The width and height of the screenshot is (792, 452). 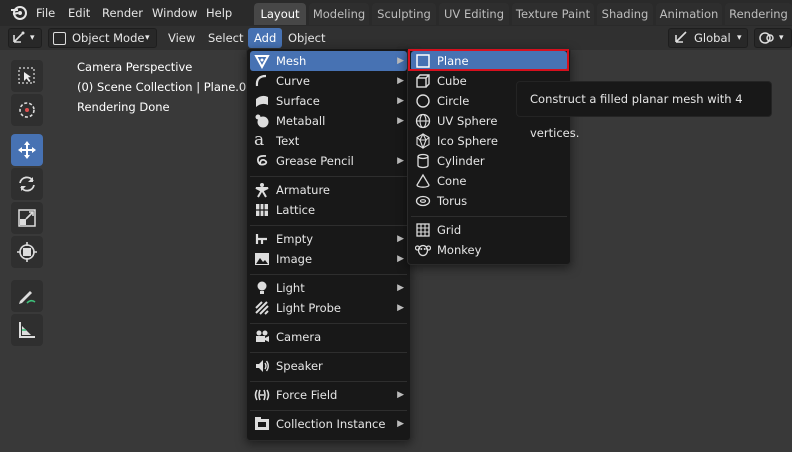 I want to click on grease-pencil-icon, so click(x=262, y=160).